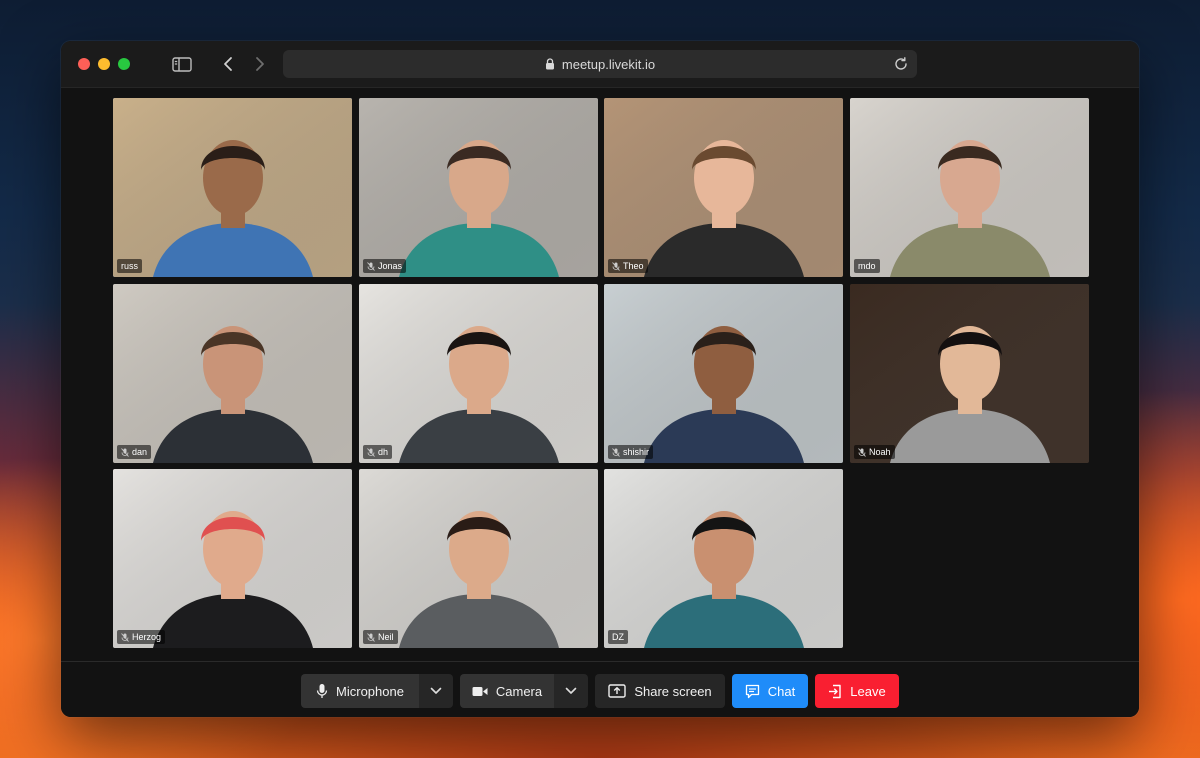 This screenshot has width=1200, height=758. What do you see at coordinates (228, 64) in the screenshot?
I see `back-arrow-icon` at bounding box center [228, 64].